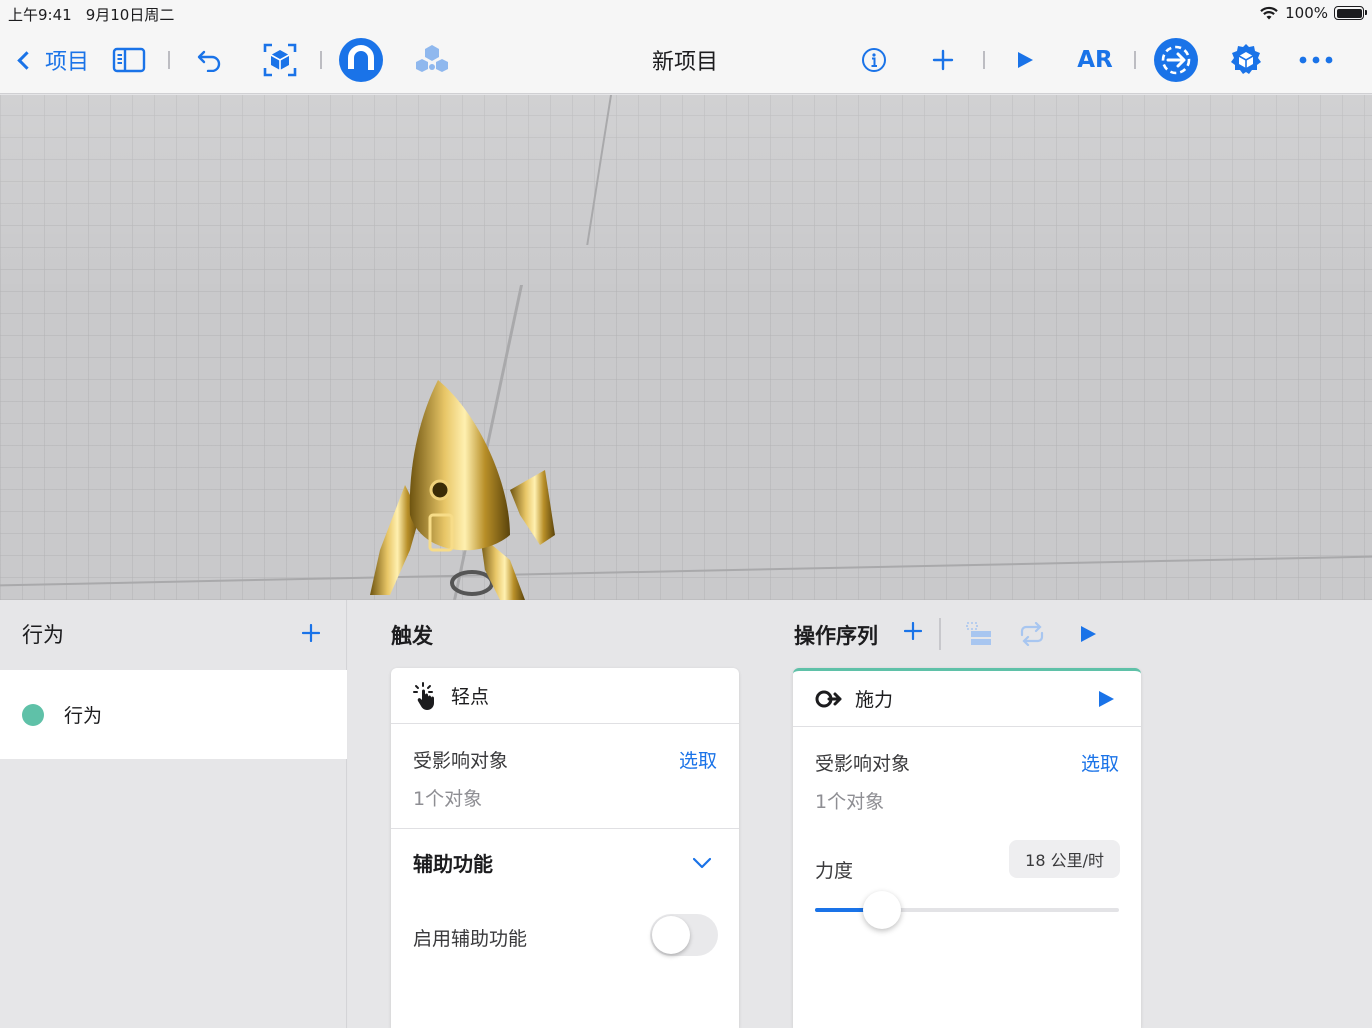 This screenshot has height=1028, width=1372. I want to click on chevron-down-icon, so click(702, 863).